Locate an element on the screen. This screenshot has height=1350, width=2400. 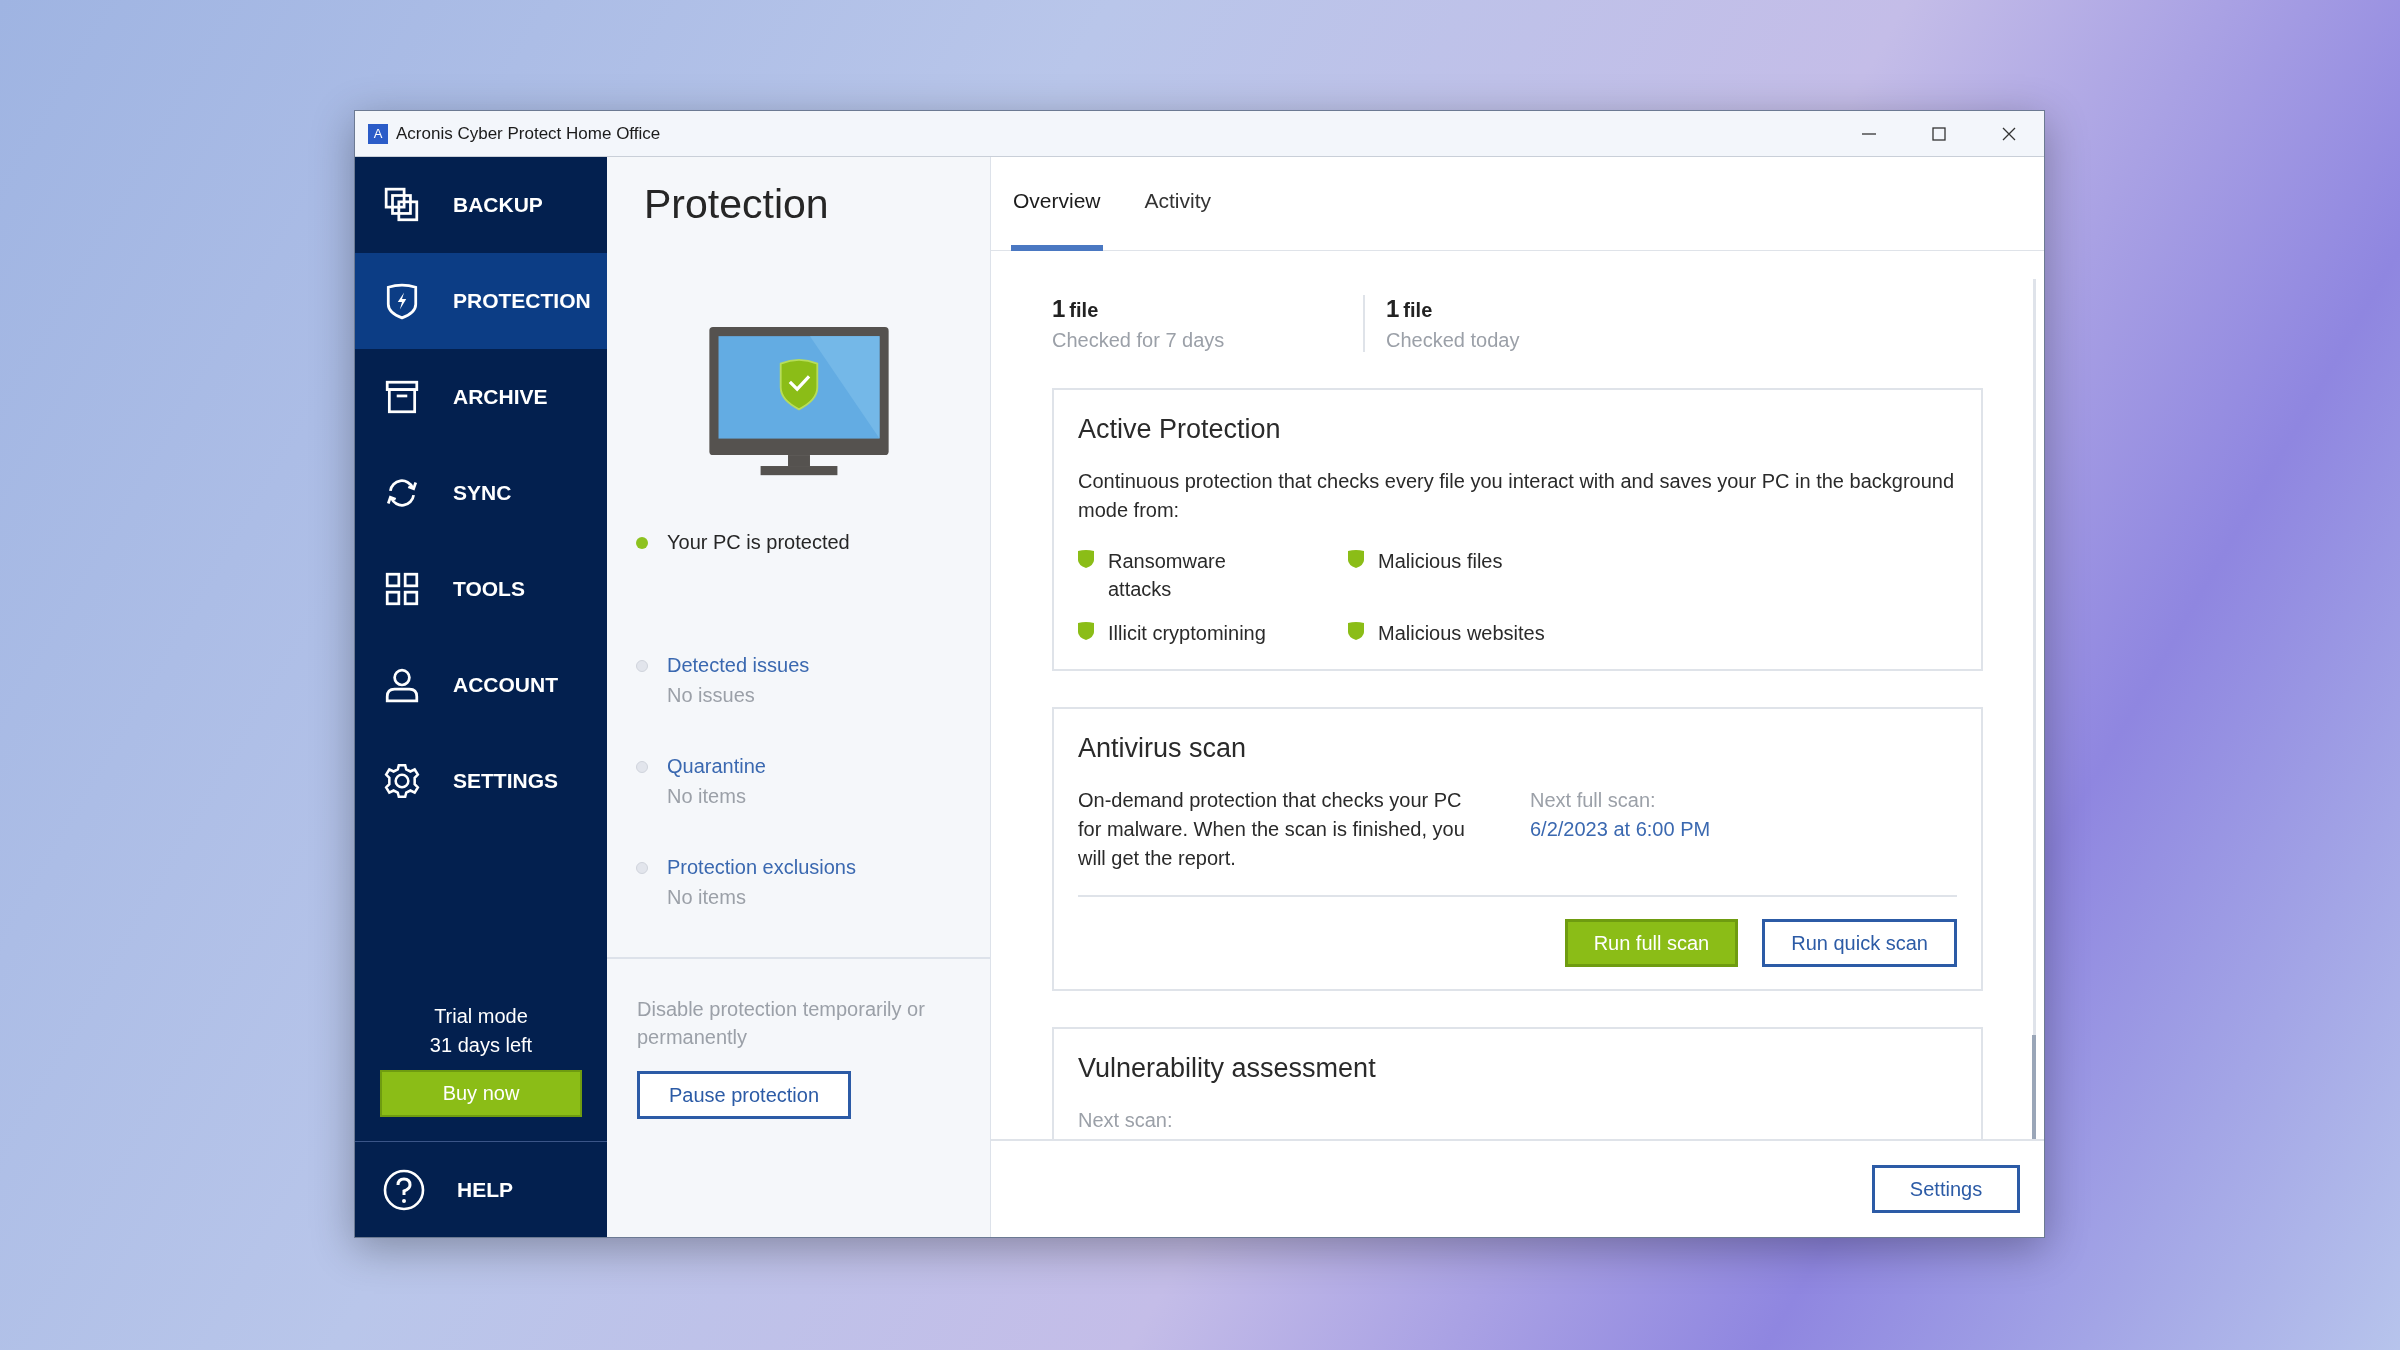
pause-protection-button: Pause protection is located at coordinates (744, 1095).